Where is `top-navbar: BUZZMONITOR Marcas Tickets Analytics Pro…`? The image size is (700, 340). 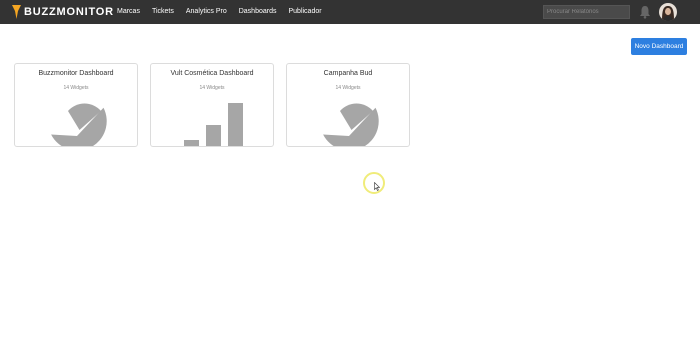 top-navbar: BUZZMONITOR Marcas Tickets Analytics Pro… is located at coordinates (350, 12).